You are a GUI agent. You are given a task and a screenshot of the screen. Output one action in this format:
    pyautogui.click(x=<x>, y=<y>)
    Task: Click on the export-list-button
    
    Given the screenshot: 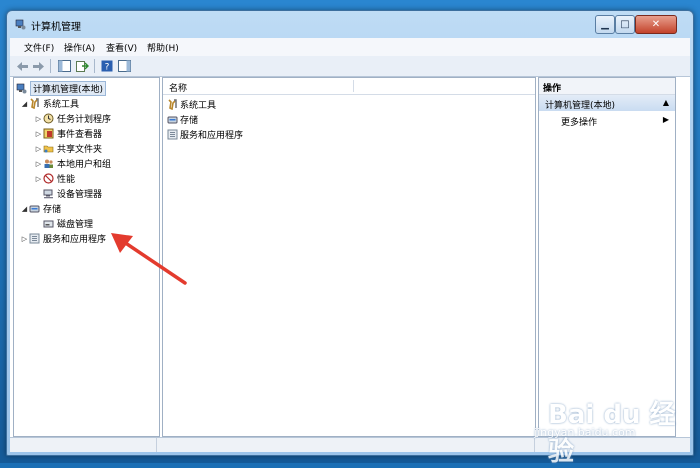 What is the action you would take?
    pyautogui.click(x=82, y=66)
    